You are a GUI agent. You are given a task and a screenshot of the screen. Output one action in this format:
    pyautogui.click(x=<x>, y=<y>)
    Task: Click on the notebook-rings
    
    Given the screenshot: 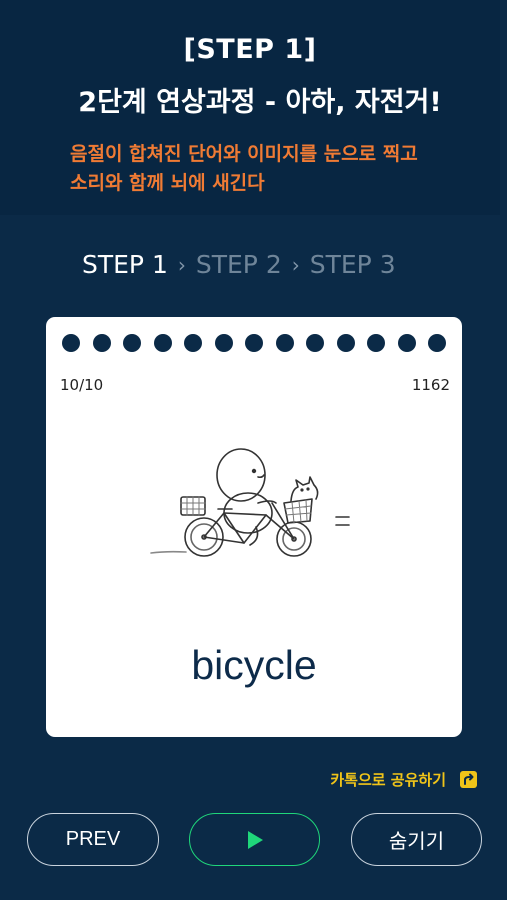 What is the action you would take?
    pyautogui.click(x=260, y=343)
    